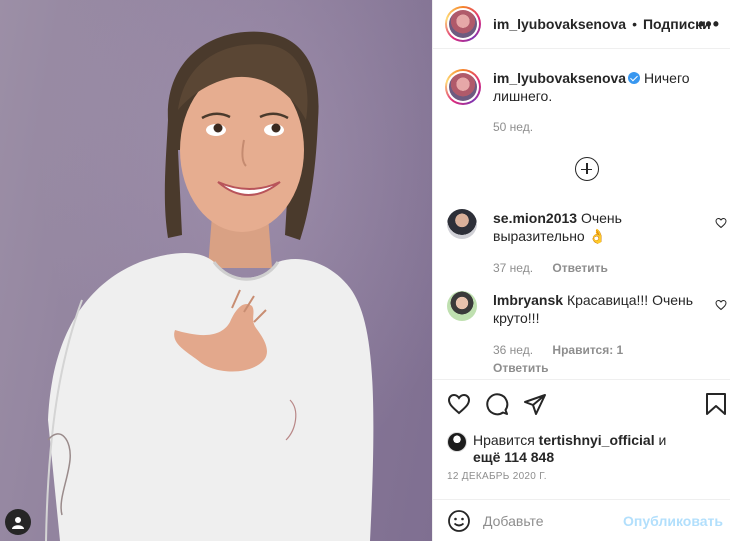 The image size is (730, 541). Describe the element at coordinates (569, 87) in the screenshot. I see `caption: im_lyubovaksenova Ничего лишнего.` at that location.